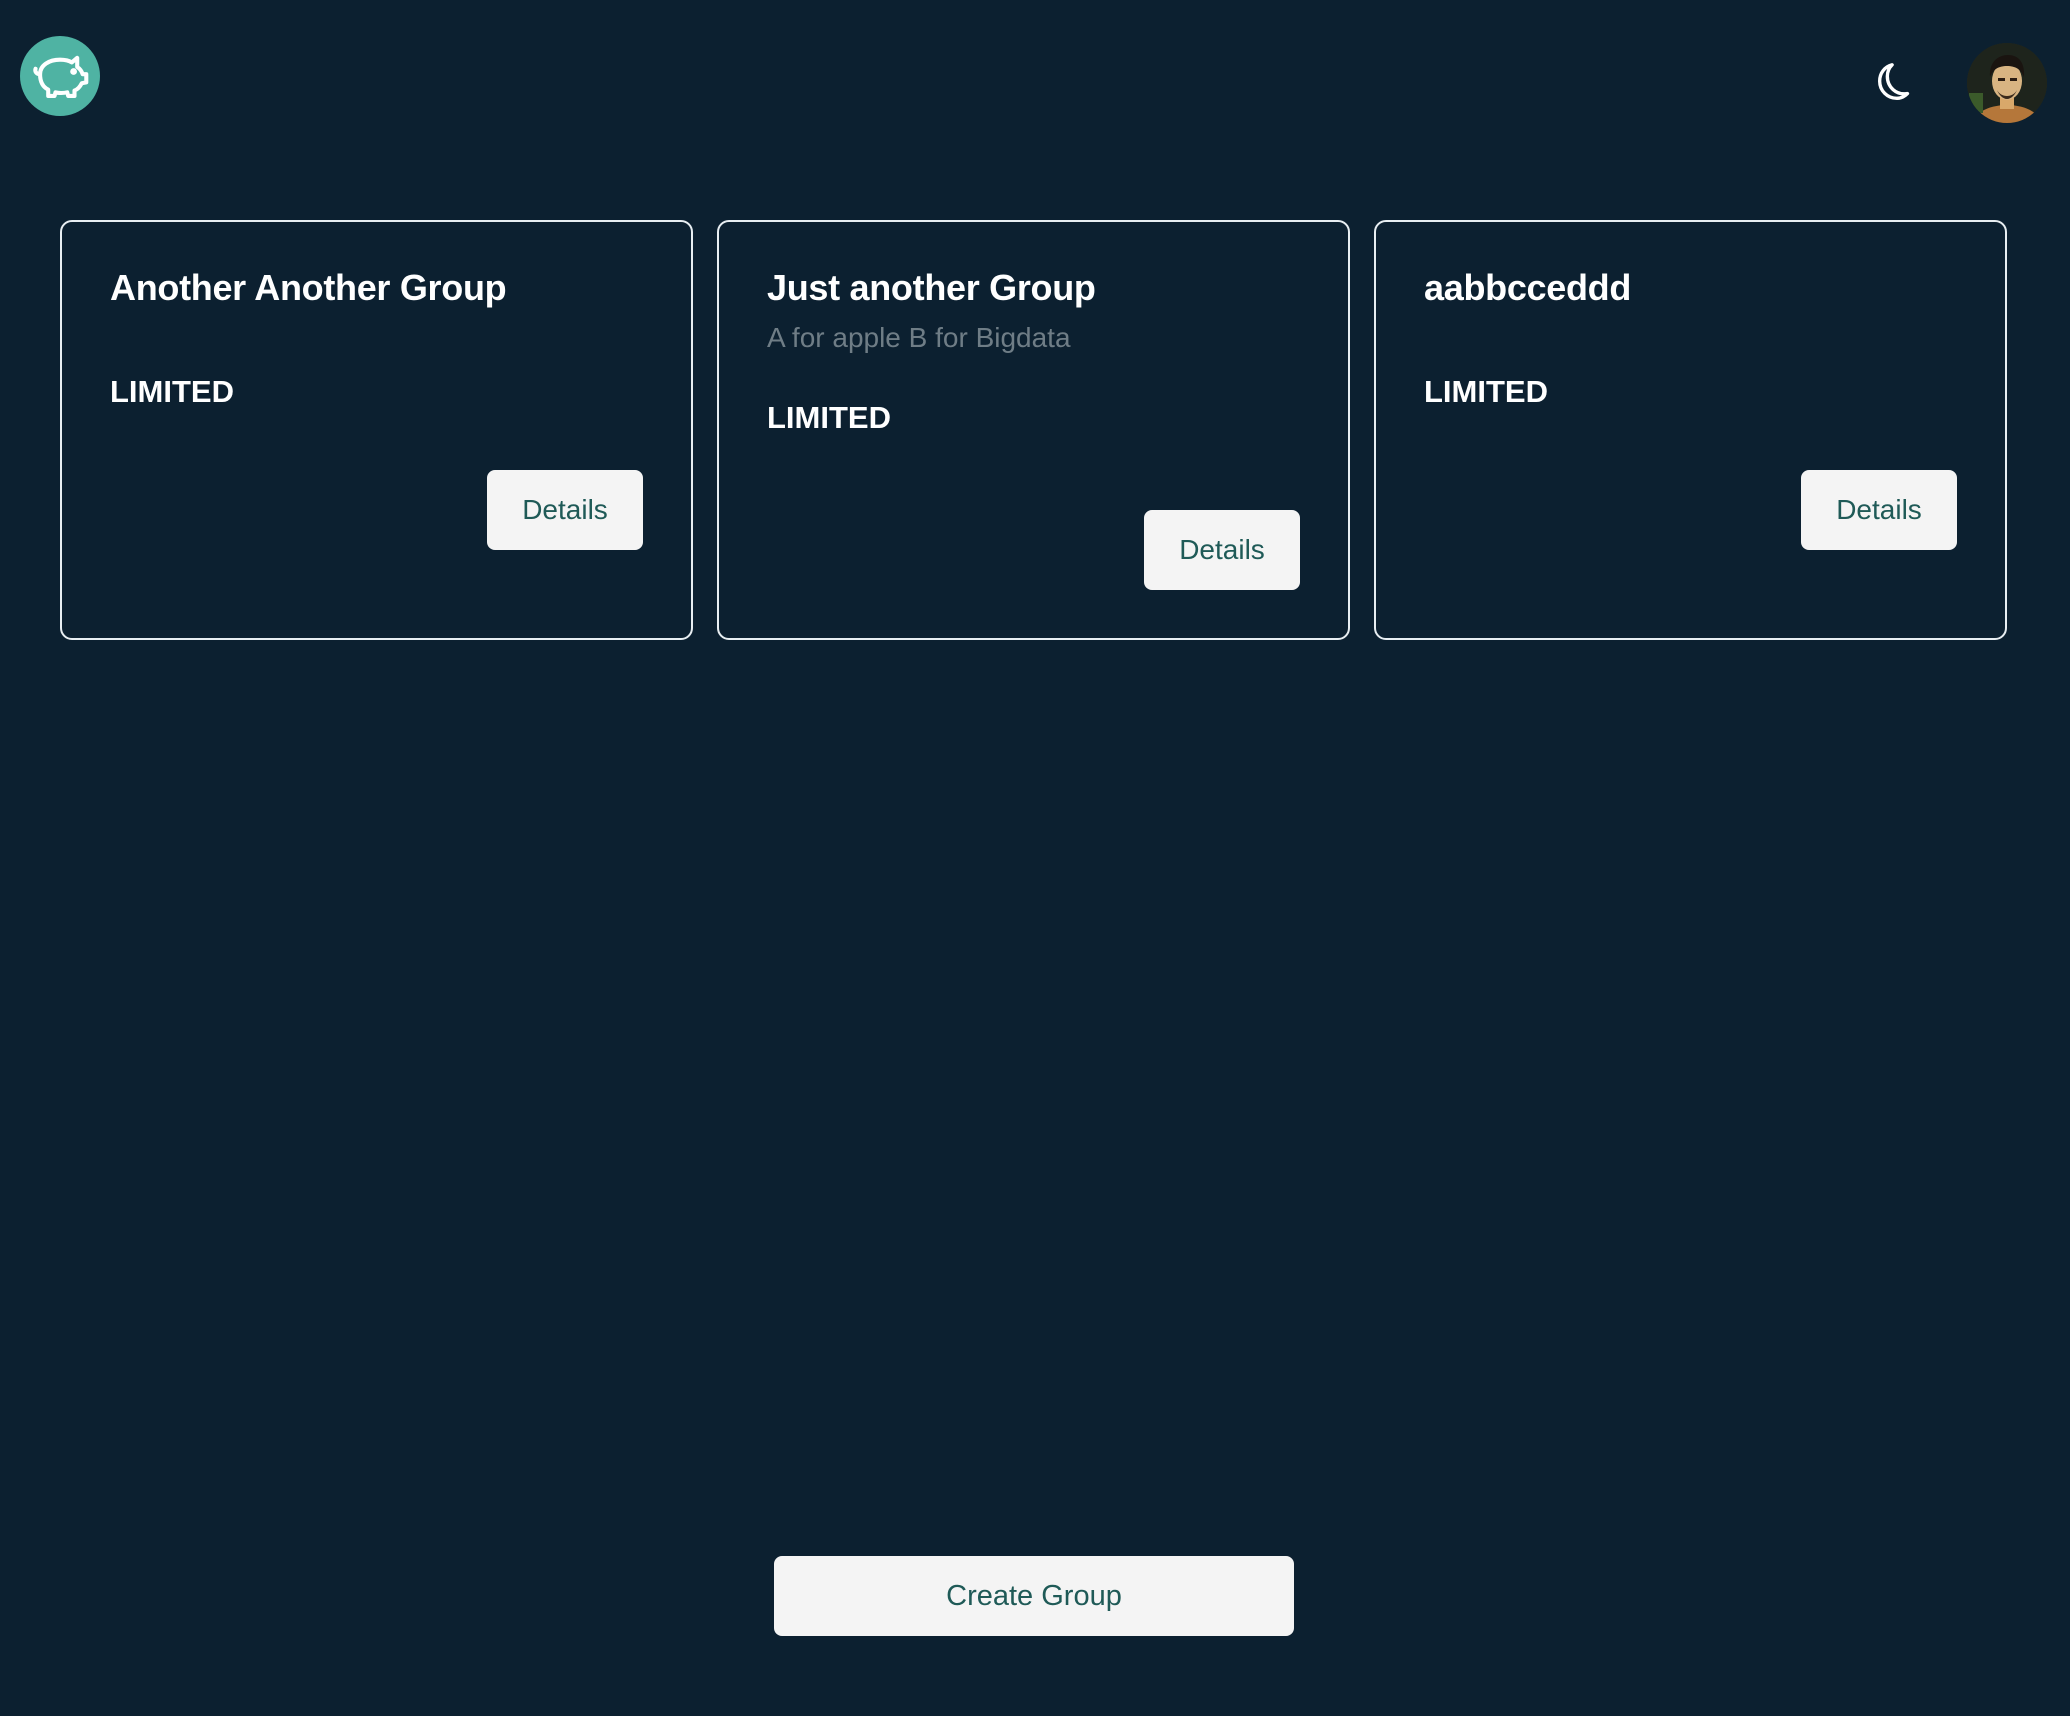  Describe the element at coordinates (1895, 83) in the screenshot. I see `moon-icon` at that location.